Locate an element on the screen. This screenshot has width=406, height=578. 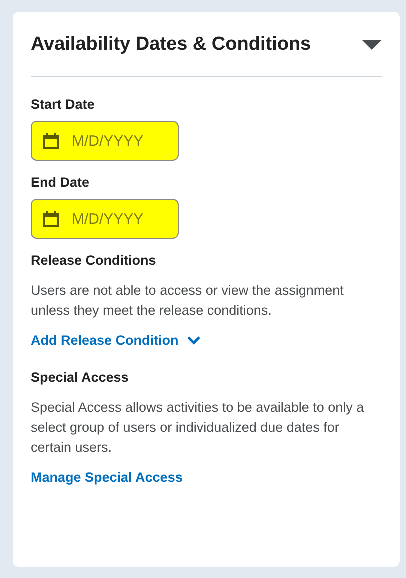
section-link: Manage Special Access is located at coordinates (107, 477).